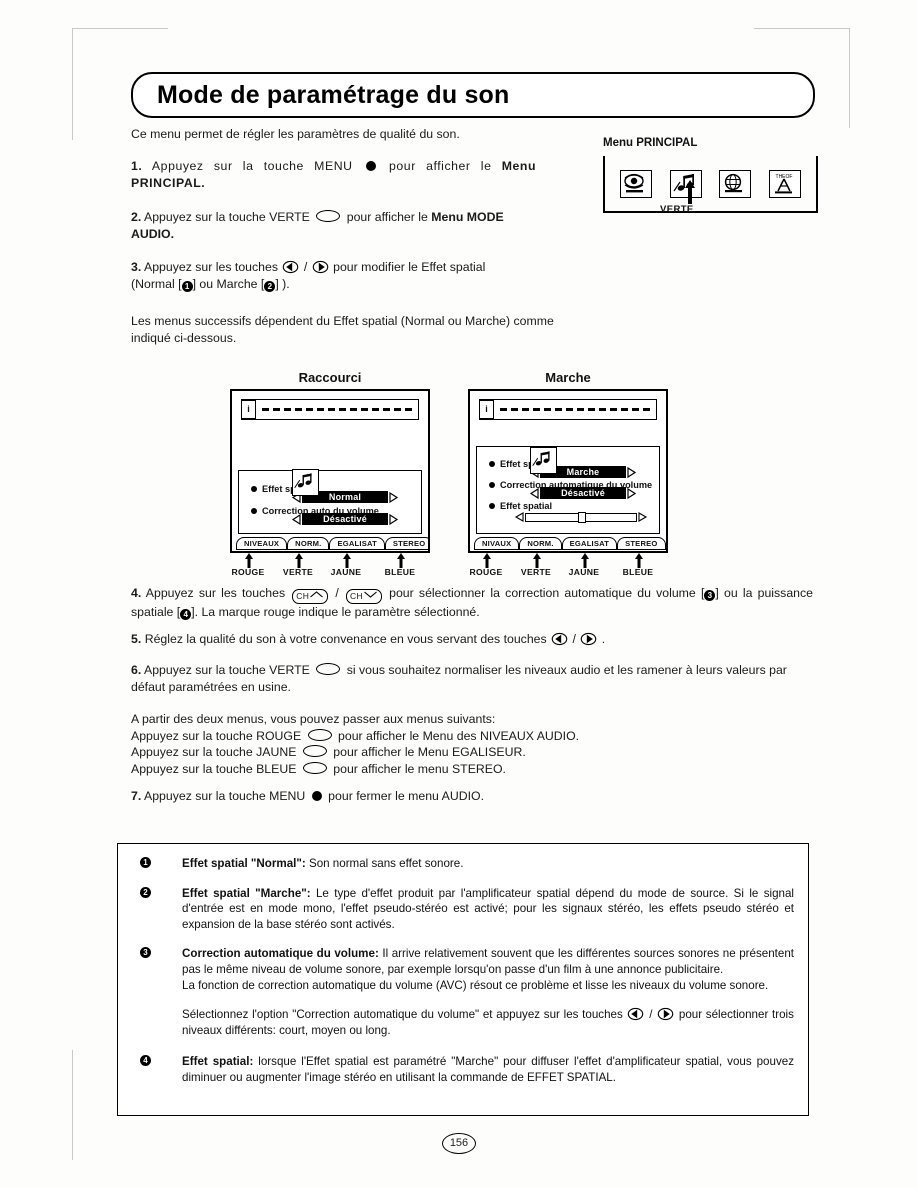  I want to click on color-key-row: ROUGE VERTE JAUNE BLEUE, so click(568, 568).